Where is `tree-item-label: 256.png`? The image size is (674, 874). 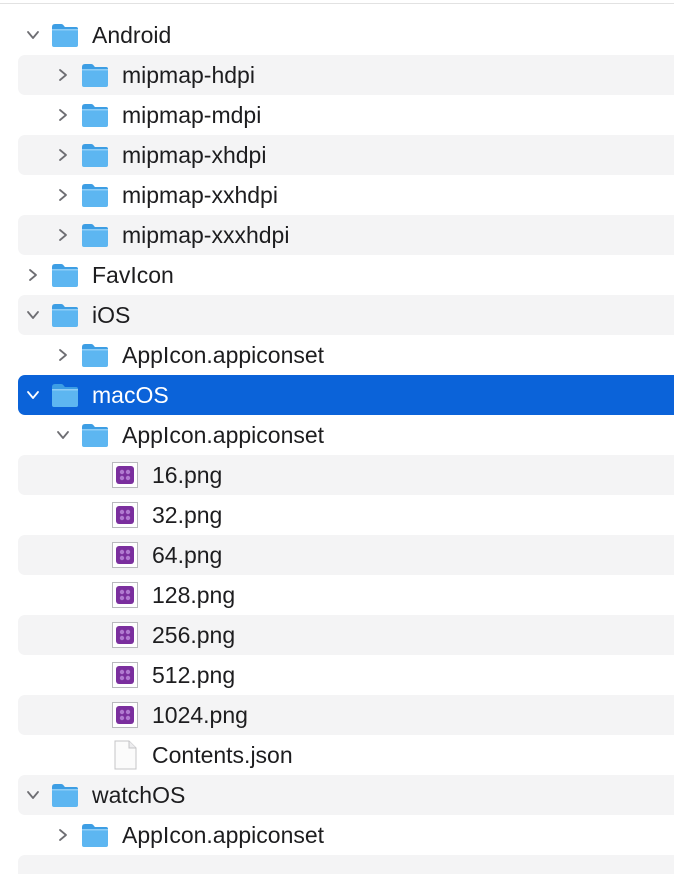 tree-item-label: 256.png is located at coordinates (194, 635).